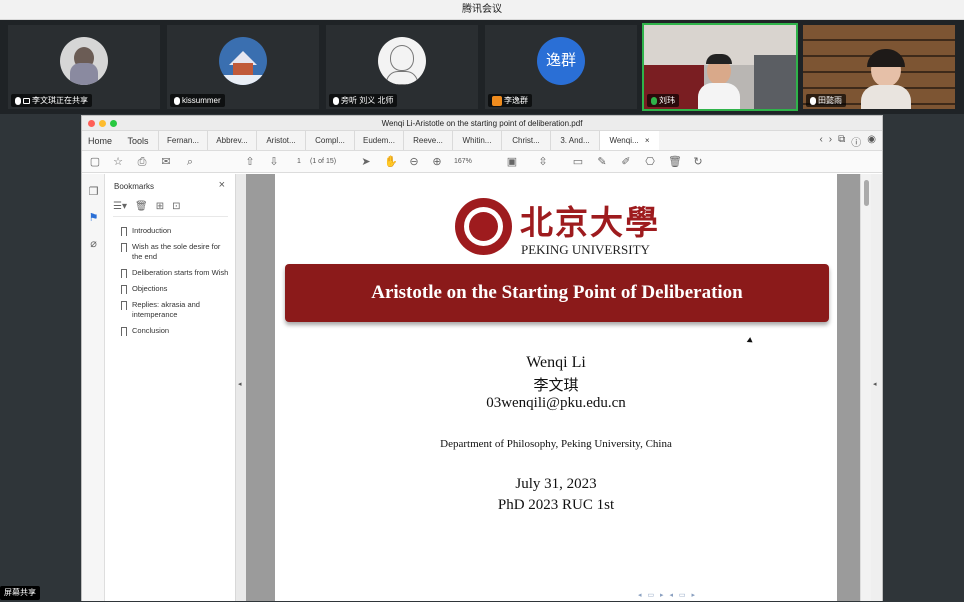  I want to click on participant-tile: kissummer, so click(243, 67).